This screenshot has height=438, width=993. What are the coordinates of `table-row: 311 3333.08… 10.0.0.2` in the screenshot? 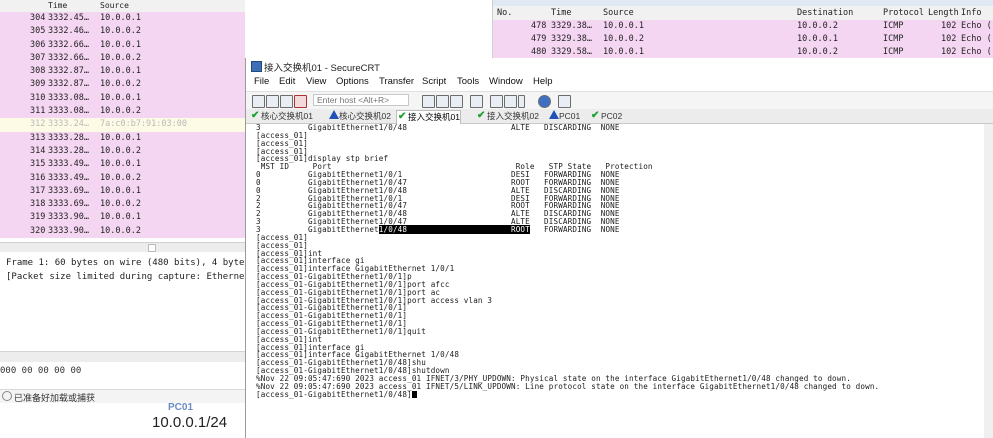 It's located at (122, 112).